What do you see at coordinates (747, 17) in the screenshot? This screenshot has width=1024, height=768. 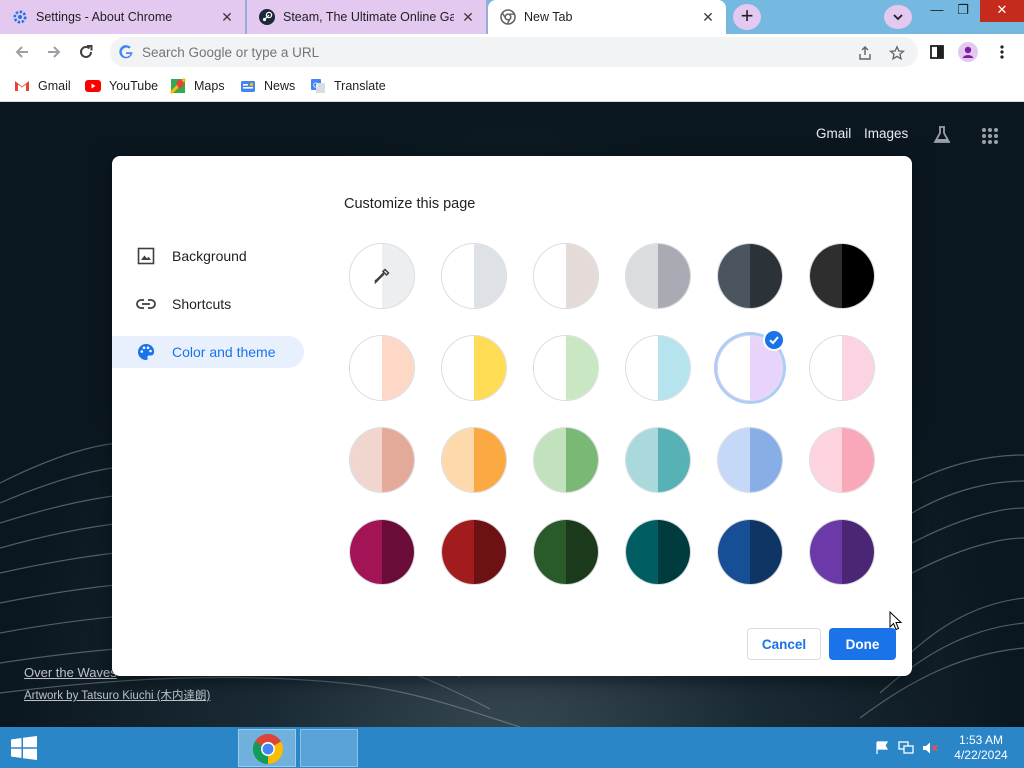 I see `new-tab-plus-icon: +` at bounding box center [747, 17].